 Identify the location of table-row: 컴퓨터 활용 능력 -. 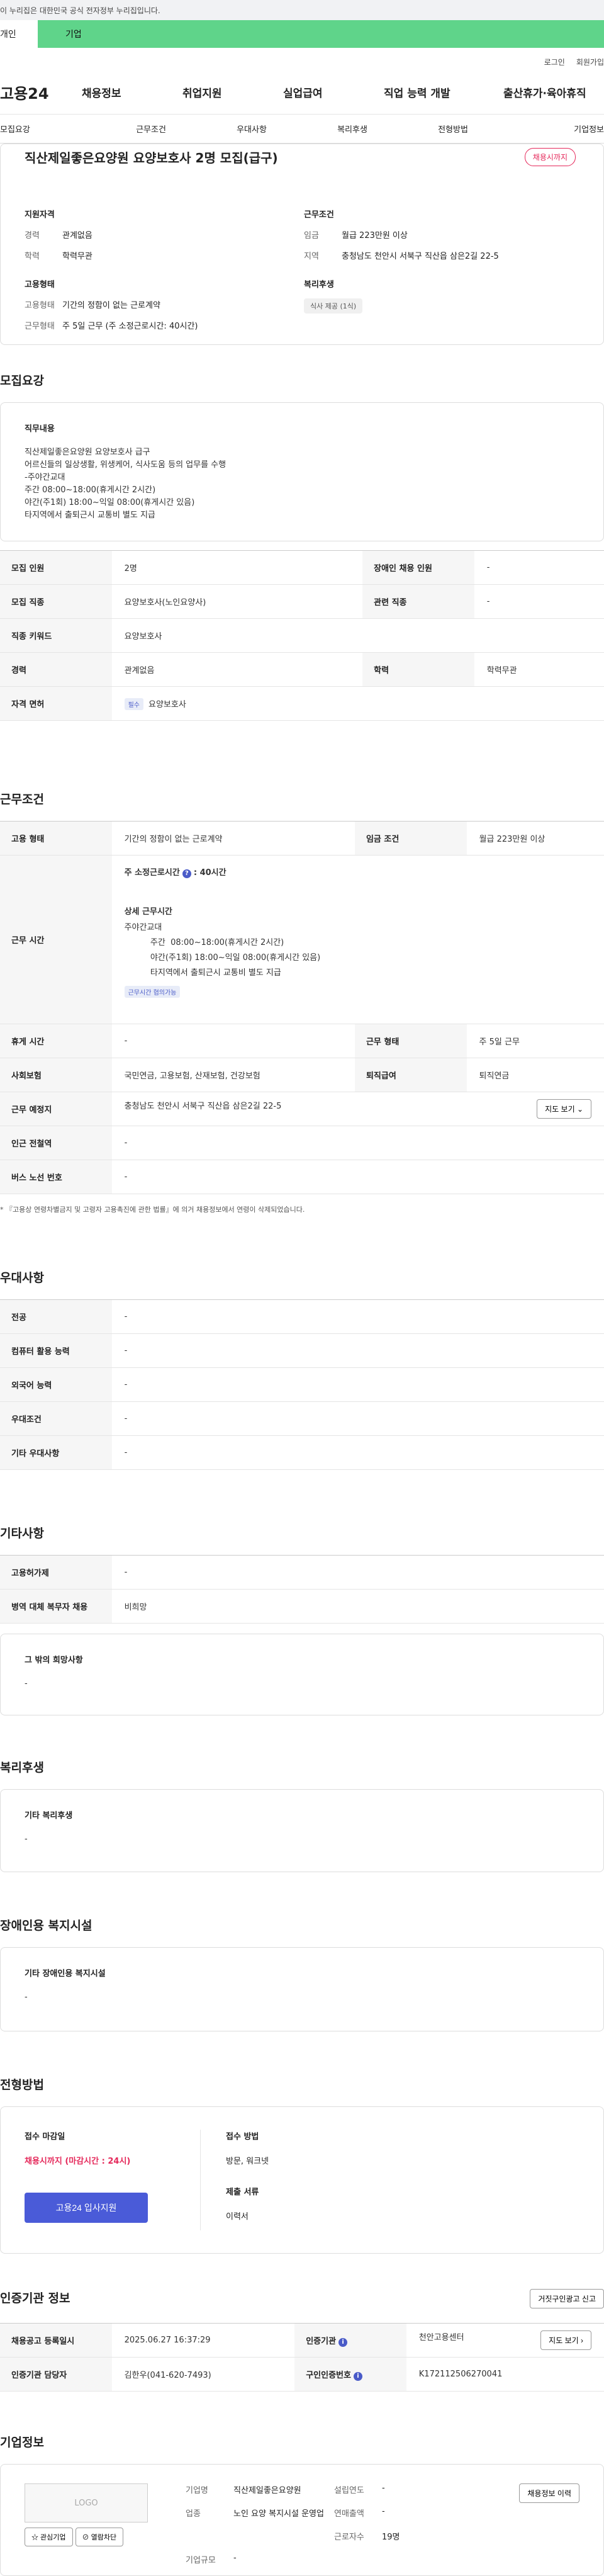
(302, 1350).